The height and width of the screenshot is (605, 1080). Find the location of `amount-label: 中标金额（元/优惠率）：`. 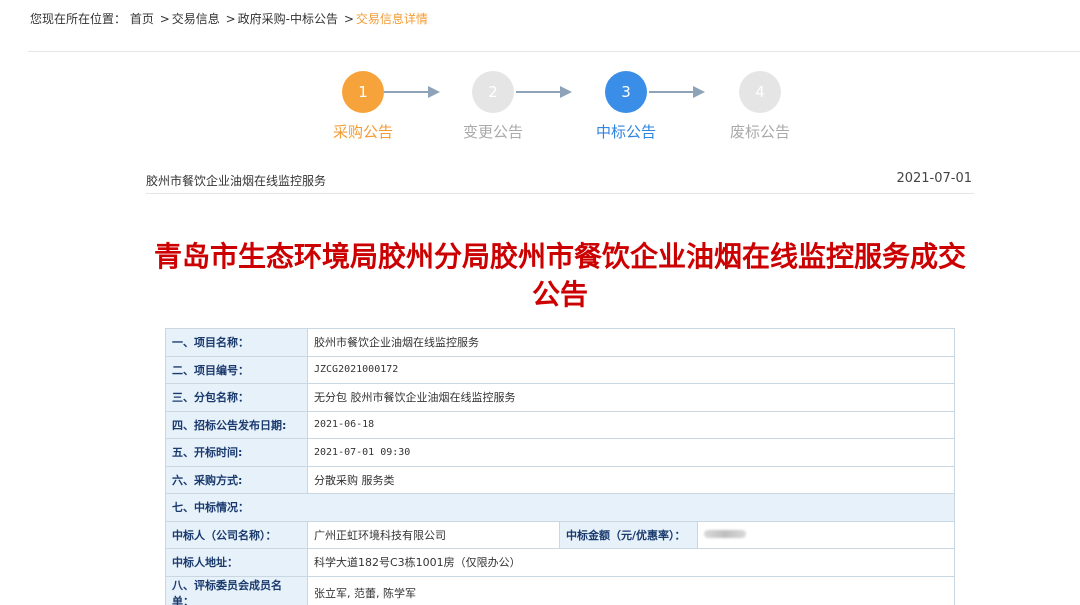

amount-label: 中标金额（元/优惠率）： is located at coordinates (628, 534).